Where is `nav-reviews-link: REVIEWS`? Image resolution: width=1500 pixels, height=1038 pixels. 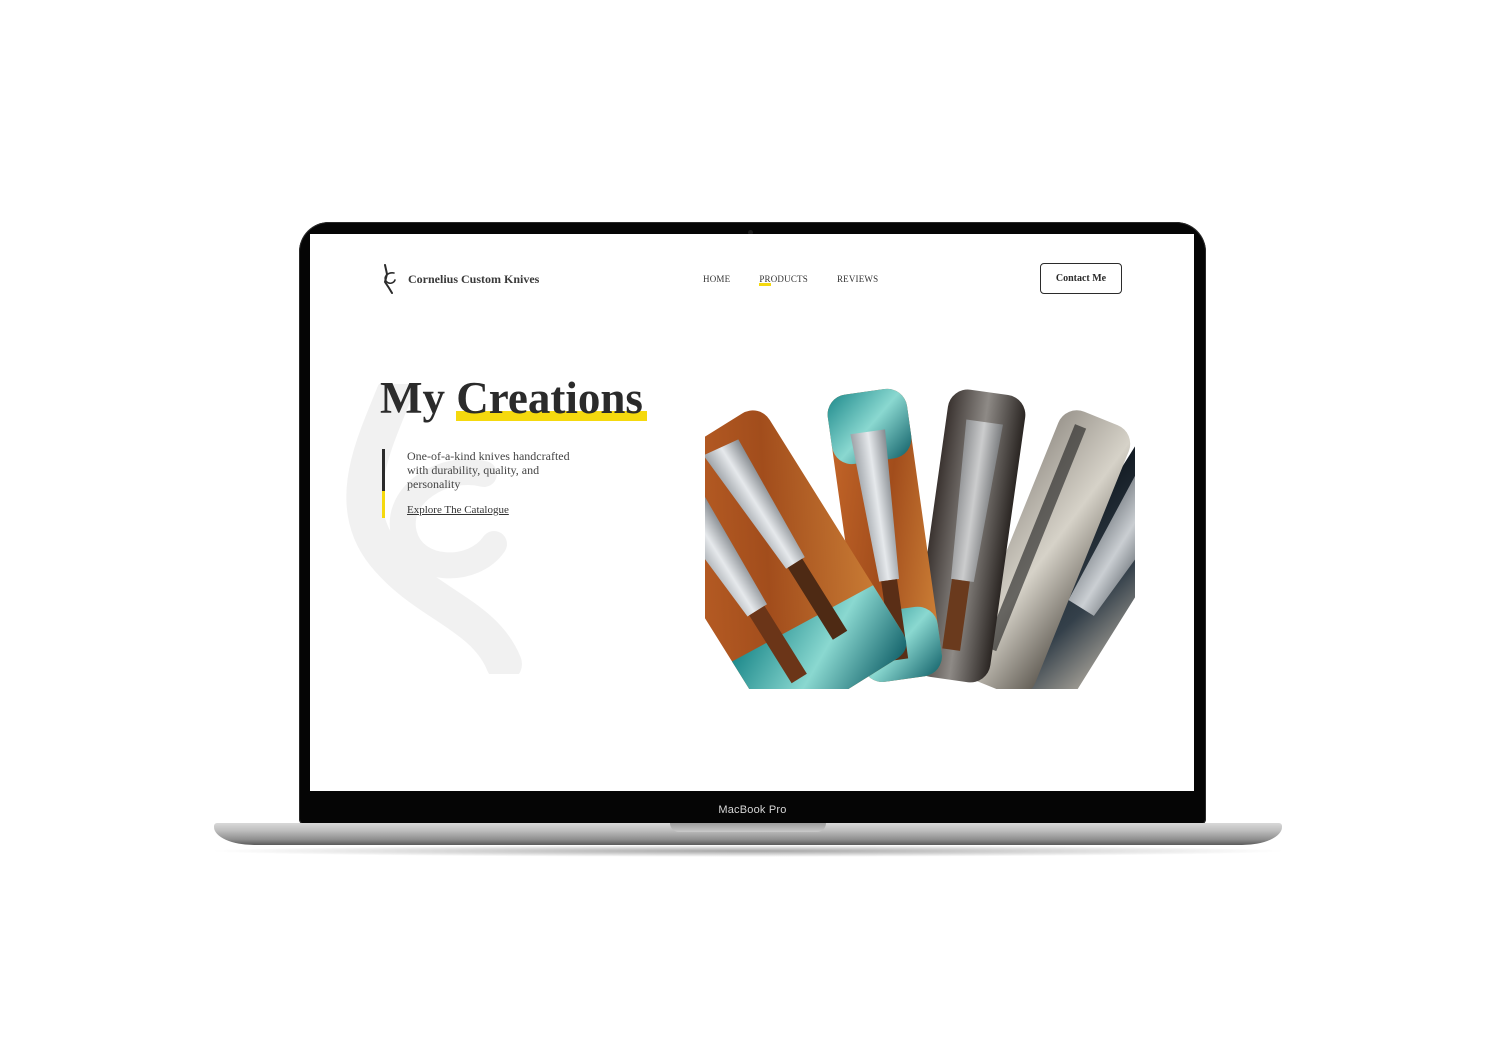
nav-reviews-link: REVIEWS is located at coordinates (857, 279).